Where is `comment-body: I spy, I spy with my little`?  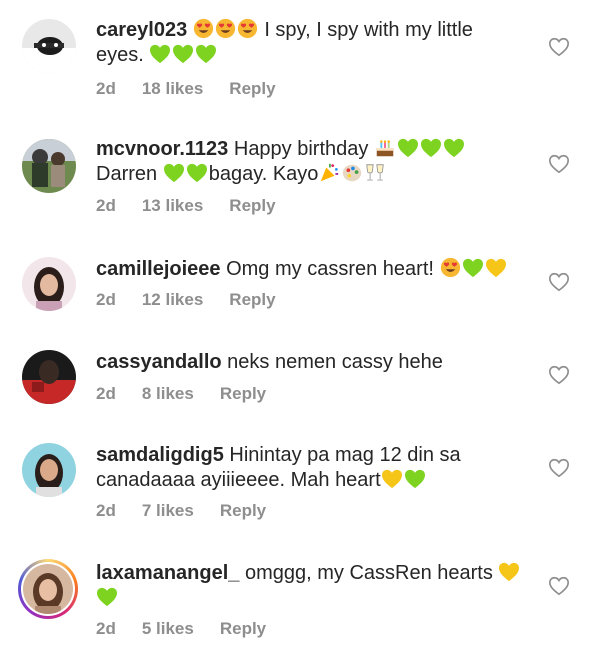
comment-body: I spy, I spy with my little is located at coordinates (365, 30).